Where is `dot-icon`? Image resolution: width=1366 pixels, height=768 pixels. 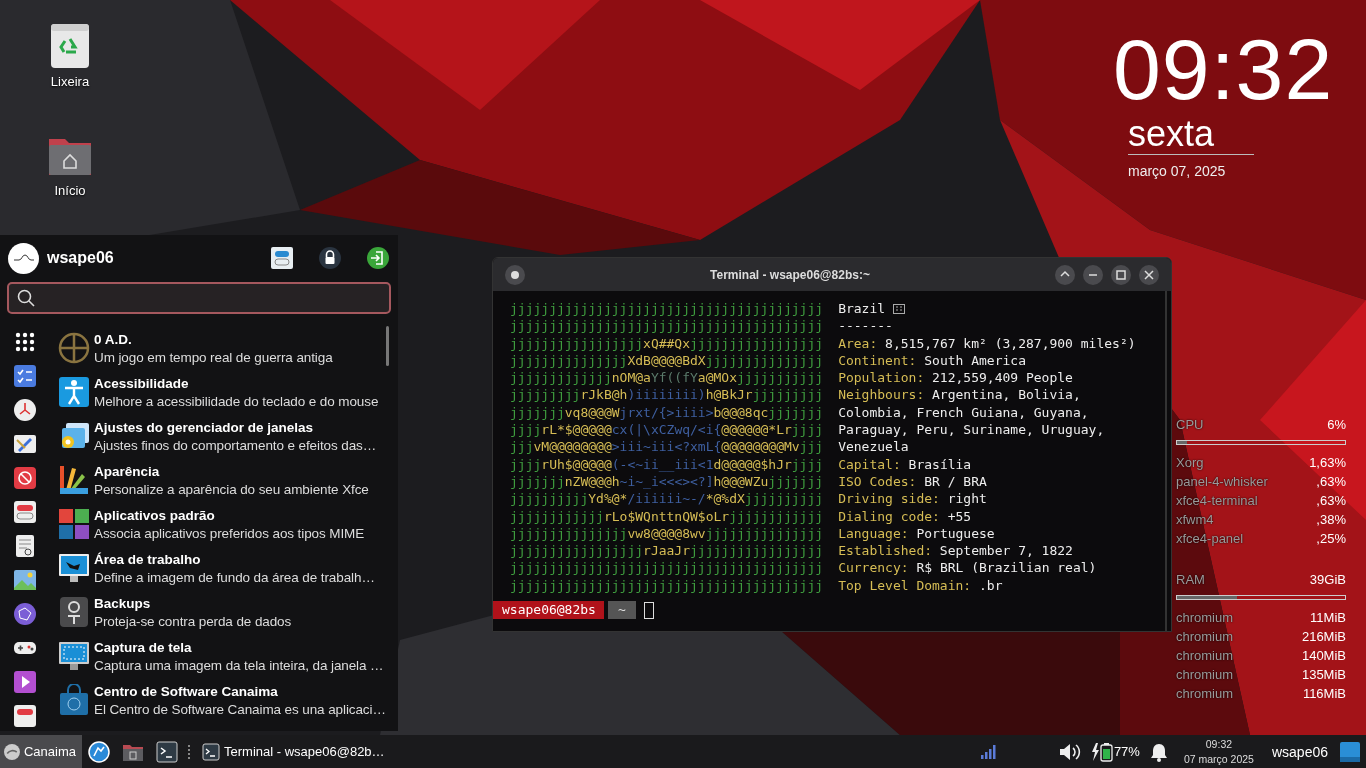
dot-icon is located at coordinates (515, 274).